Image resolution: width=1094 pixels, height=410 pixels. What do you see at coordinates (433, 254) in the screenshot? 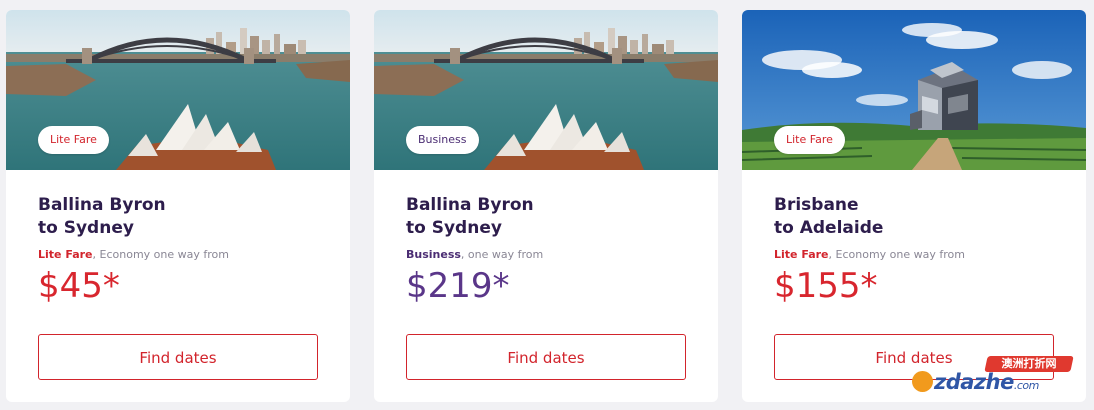
I see `fare-name: Business` at bounding box center [433, 254].